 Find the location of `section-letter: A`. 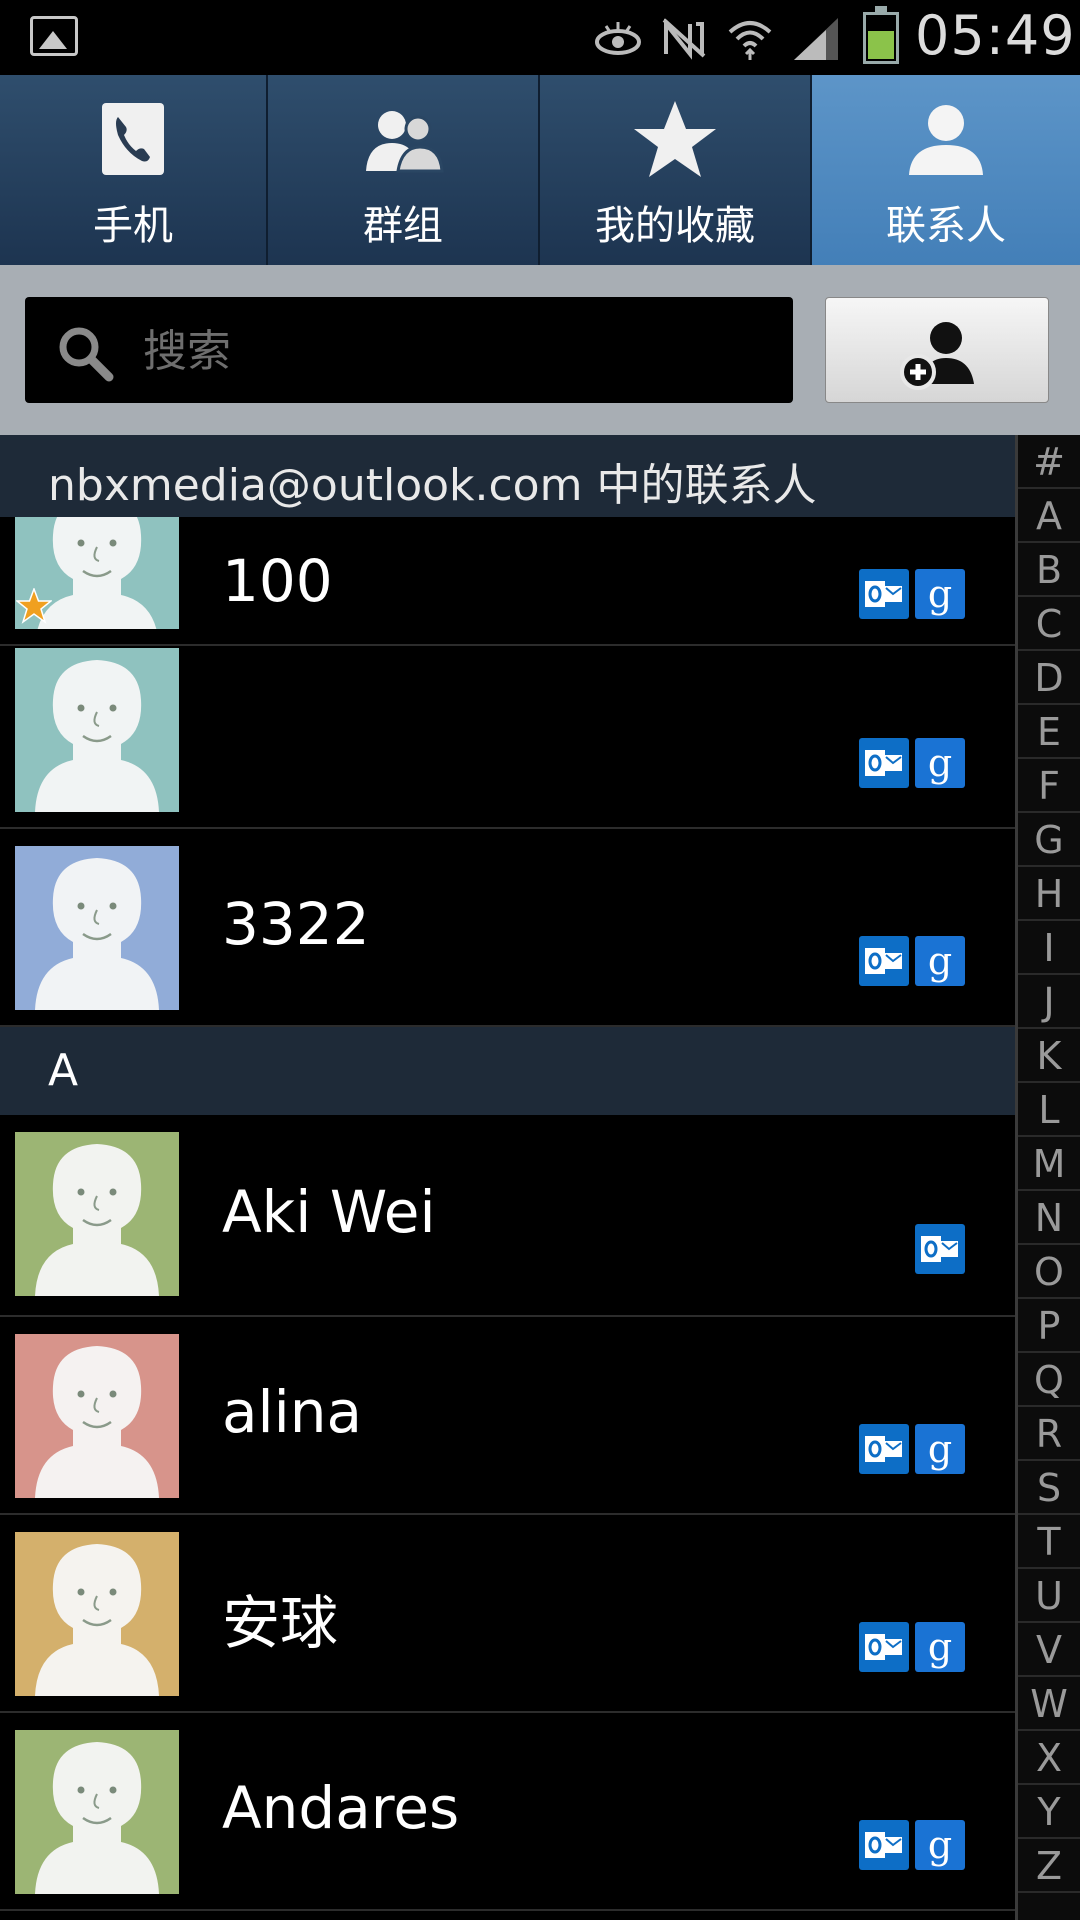

section-letter: A is located at coordinates (63, 1070).